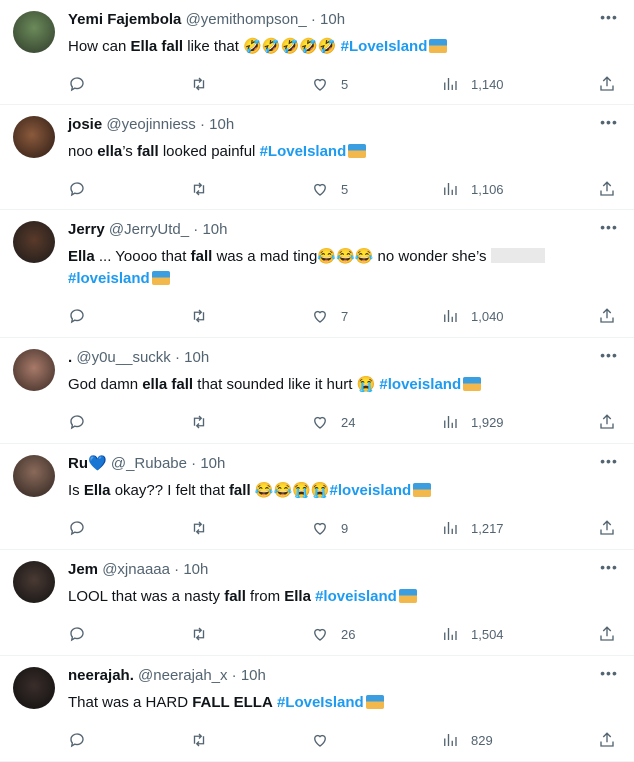  I want to click on action-bar: 829, so click(345, 741).